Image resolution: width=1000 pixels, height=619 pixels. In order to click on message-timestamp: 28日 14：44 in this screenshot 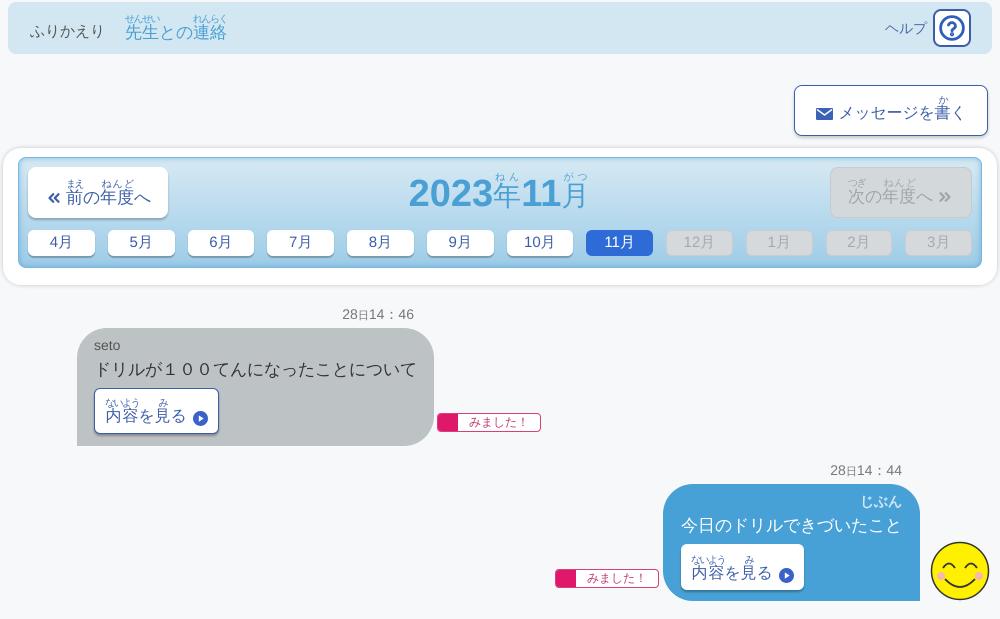, I will do `click(866, 470)`.